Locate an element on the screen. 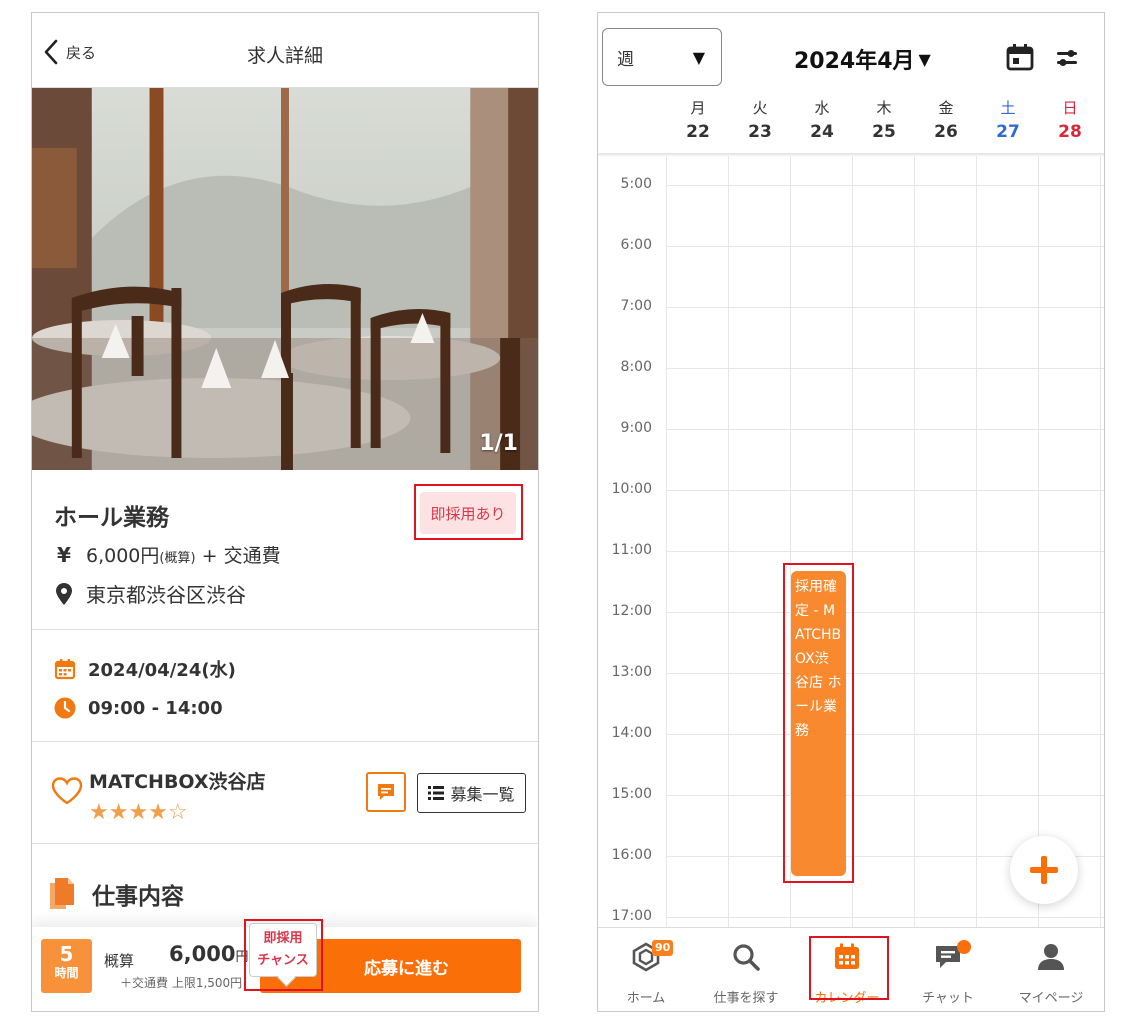 The image size is (1134, 1021). work-date: 2024/04/24(水) is located at coordinates (162, 670).